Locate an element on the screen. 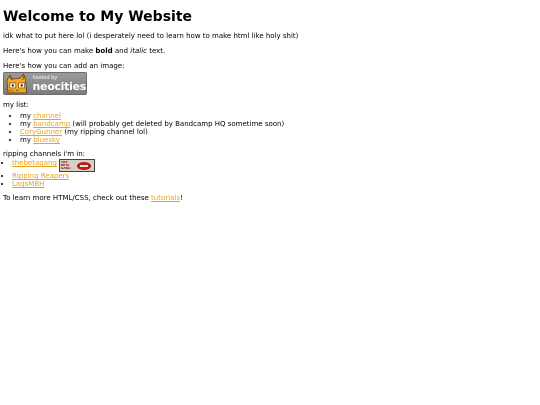 The image size is (540, 405). list-item: LagsMBH is located at coordinates (276, 184).